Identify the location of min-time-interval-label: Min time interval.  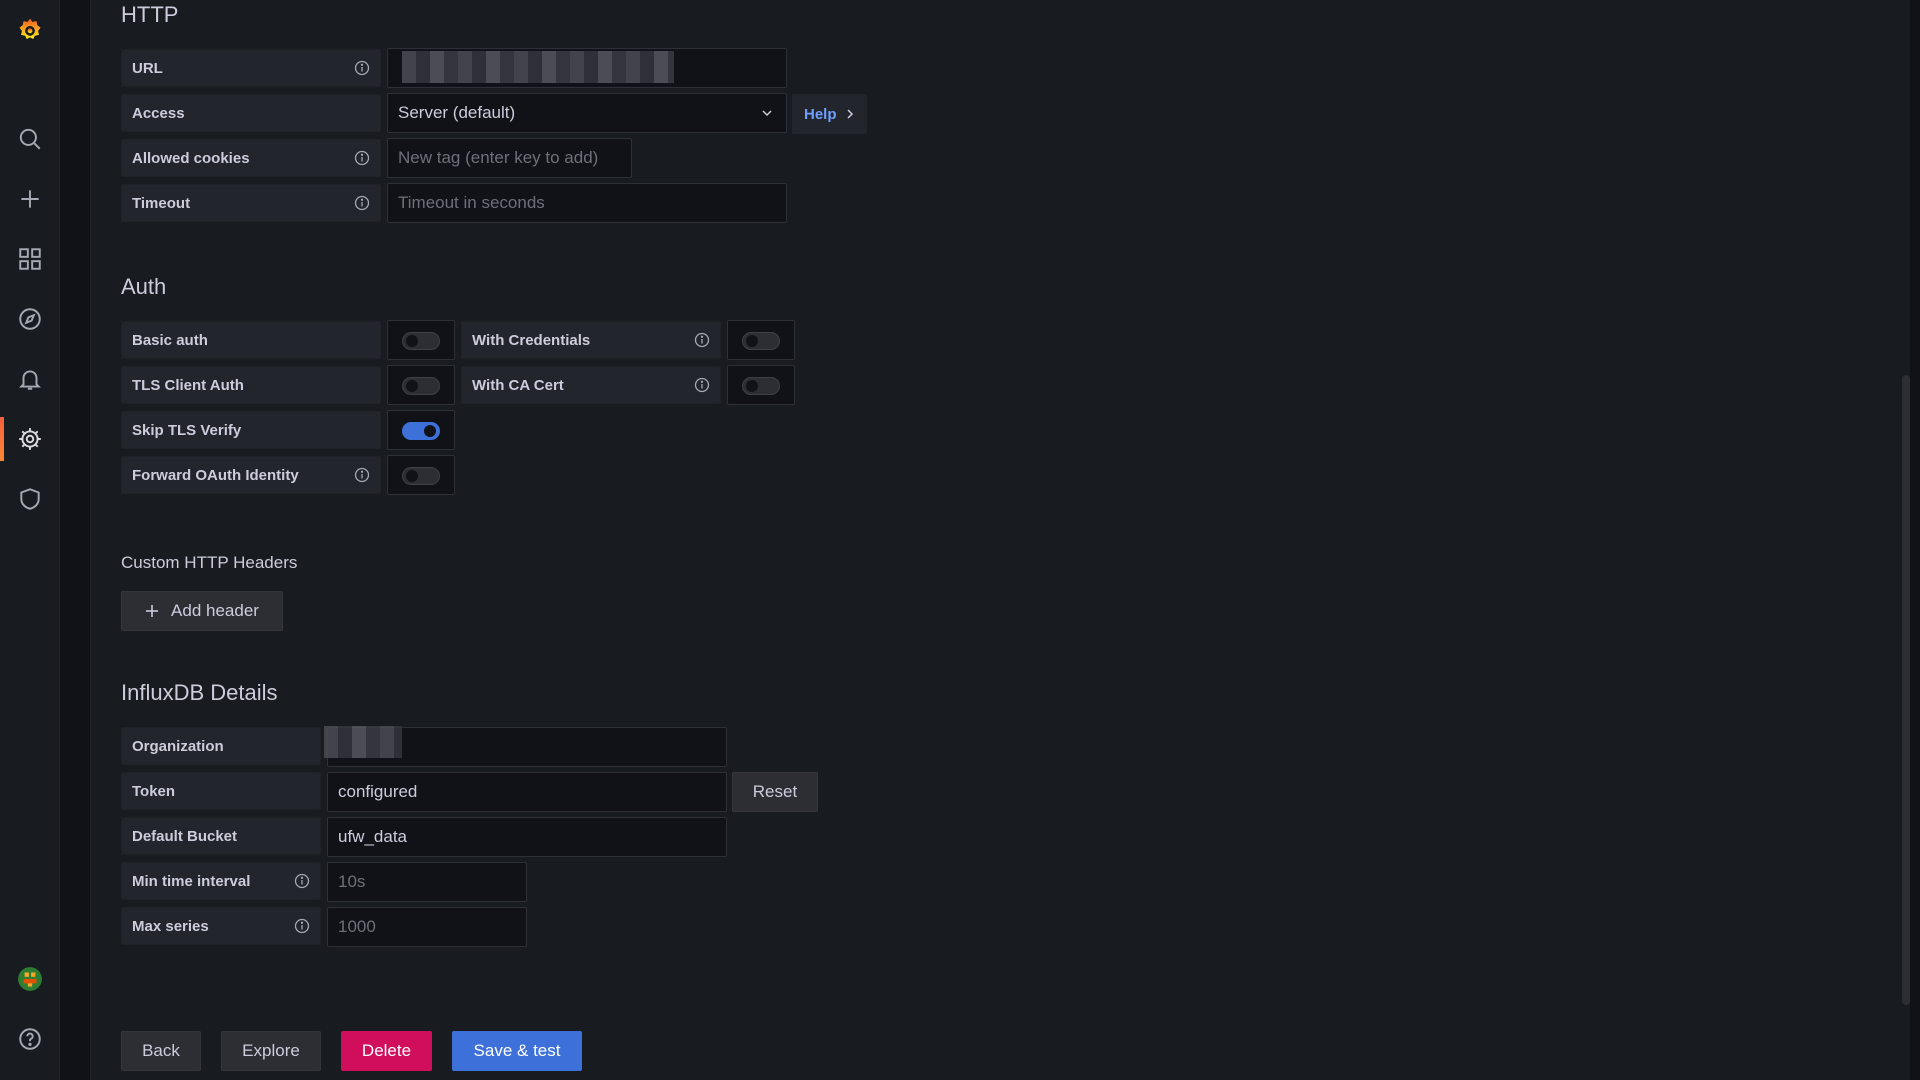
(221, 881).